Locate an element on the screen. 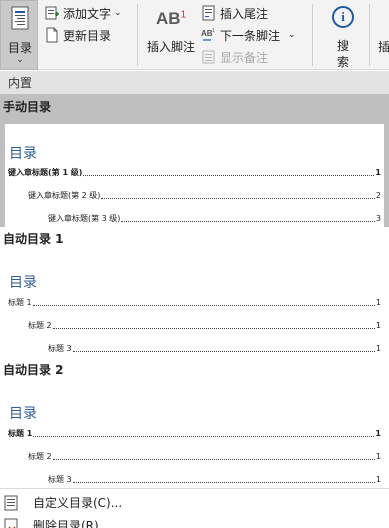  toc-preview-line: 键入章标题(第 1 级) 1 is located at coordinates (194, 173).